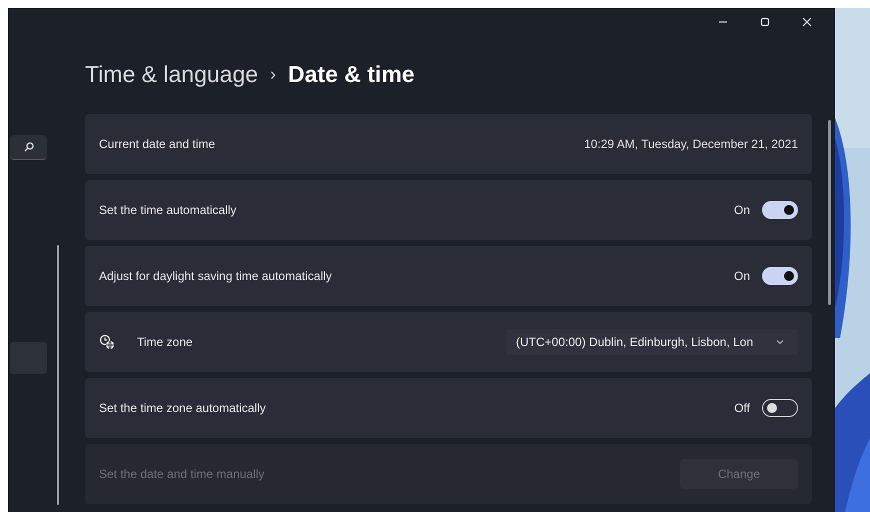 The image size is (870, 512). What do you see at coordinates (183, 408) in the screenshot?
I see `setting-label: Set the time zone automatically` at bounding box center [183, 408].